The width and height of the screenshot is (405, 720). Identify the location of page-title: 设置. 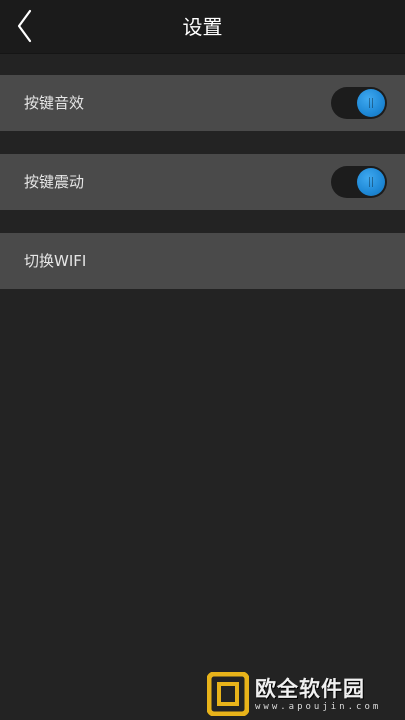
(202, 27).